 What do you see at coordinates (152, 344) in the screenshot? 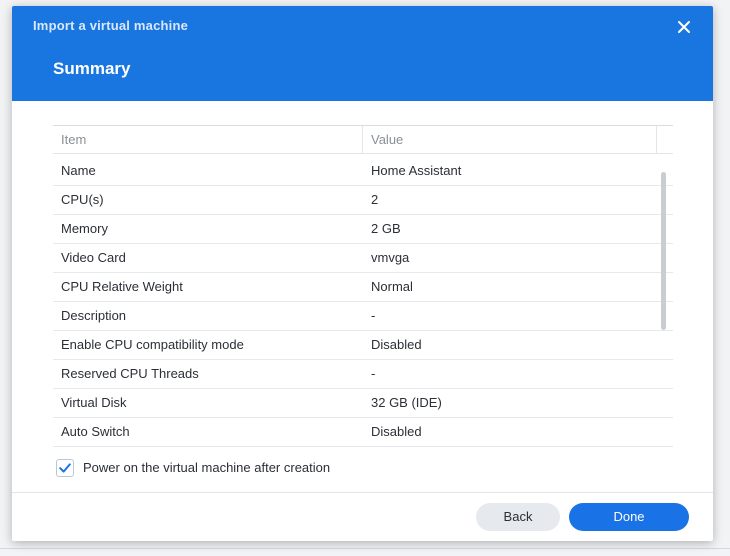
I see `cell-item: Enable CPU compatibility mode` at bounding box center [152, 344].